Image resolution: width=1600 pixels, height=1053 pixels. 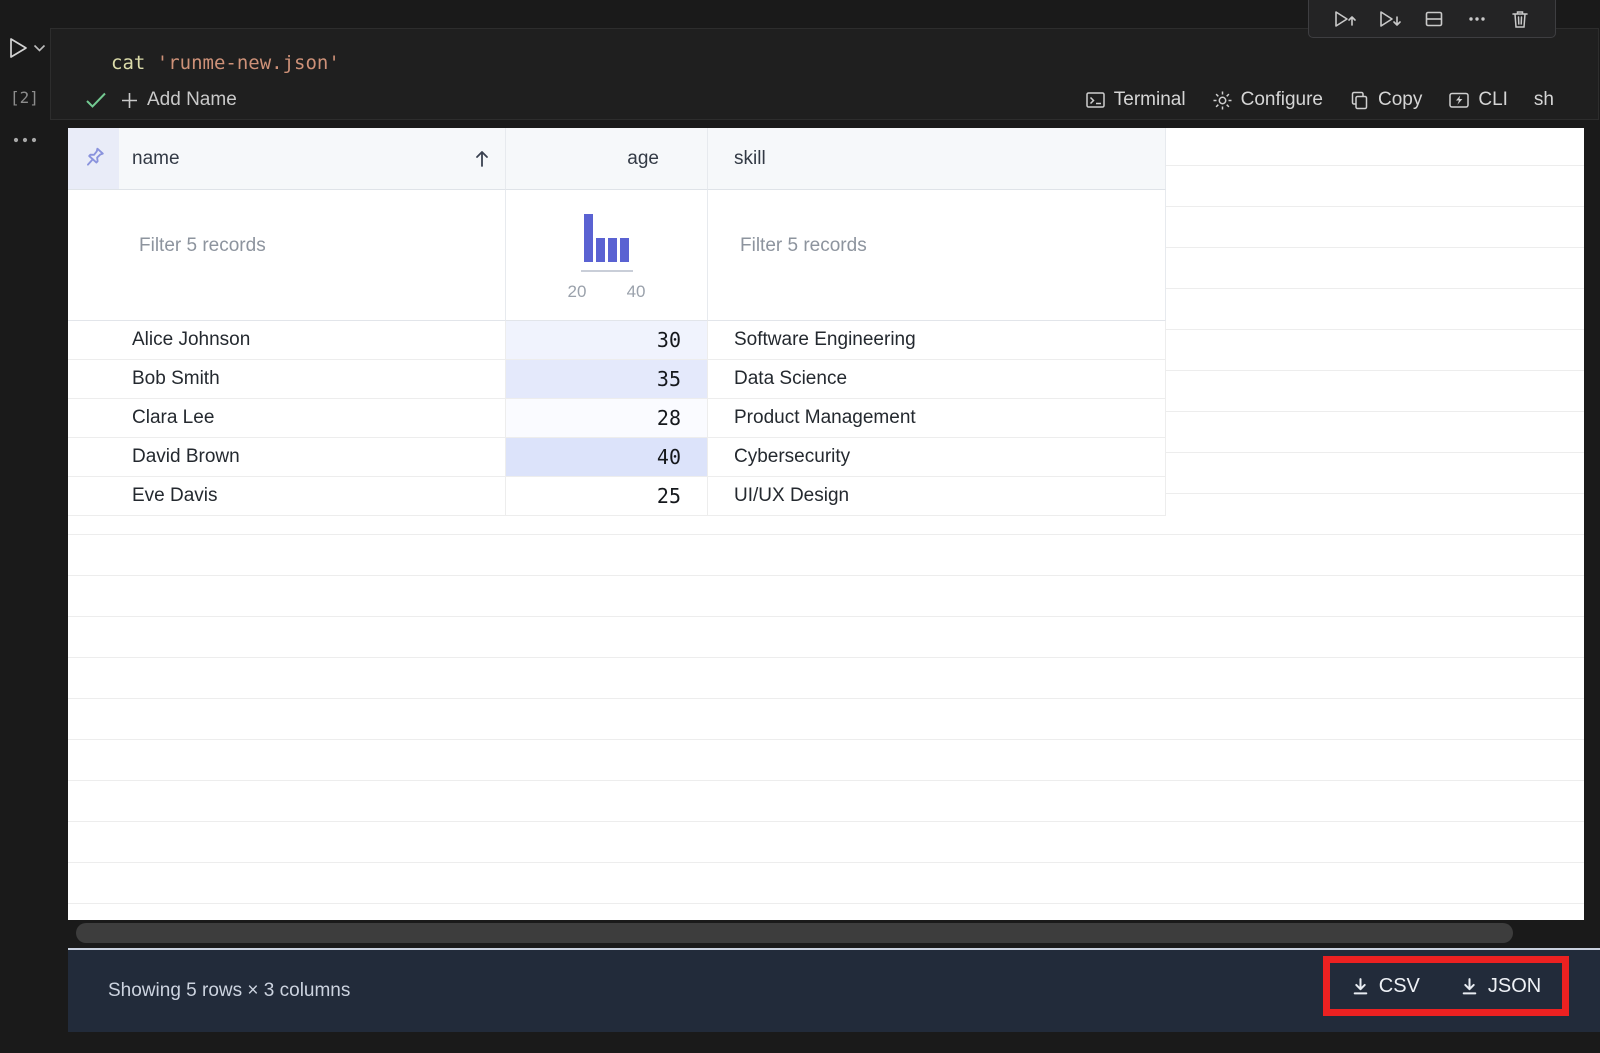 What do you see at coordinates (1345, 19) in the screenshot?
I see `execute-above-button` at bounding box center [1345, 19].